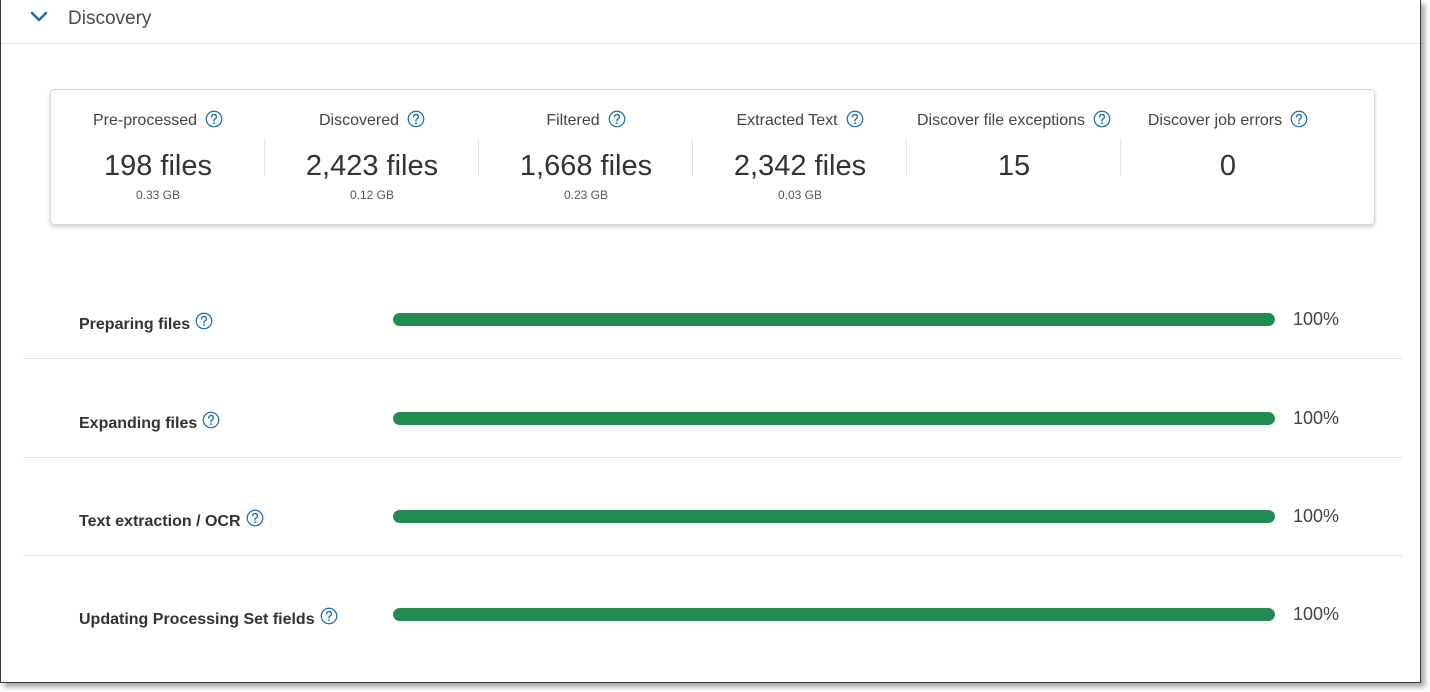 Image resolution: width=1430 pixels, height=692 pixels. Describe the element at coordinates (1014, 166) in the screenshot. I see `stat-value: 15` at that location.